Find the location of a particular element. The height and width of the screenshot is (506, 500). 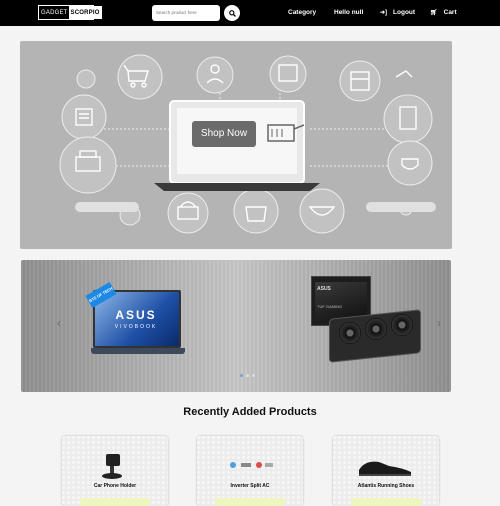

nav-user-link: Hello null is located at coordinates (348, 13).